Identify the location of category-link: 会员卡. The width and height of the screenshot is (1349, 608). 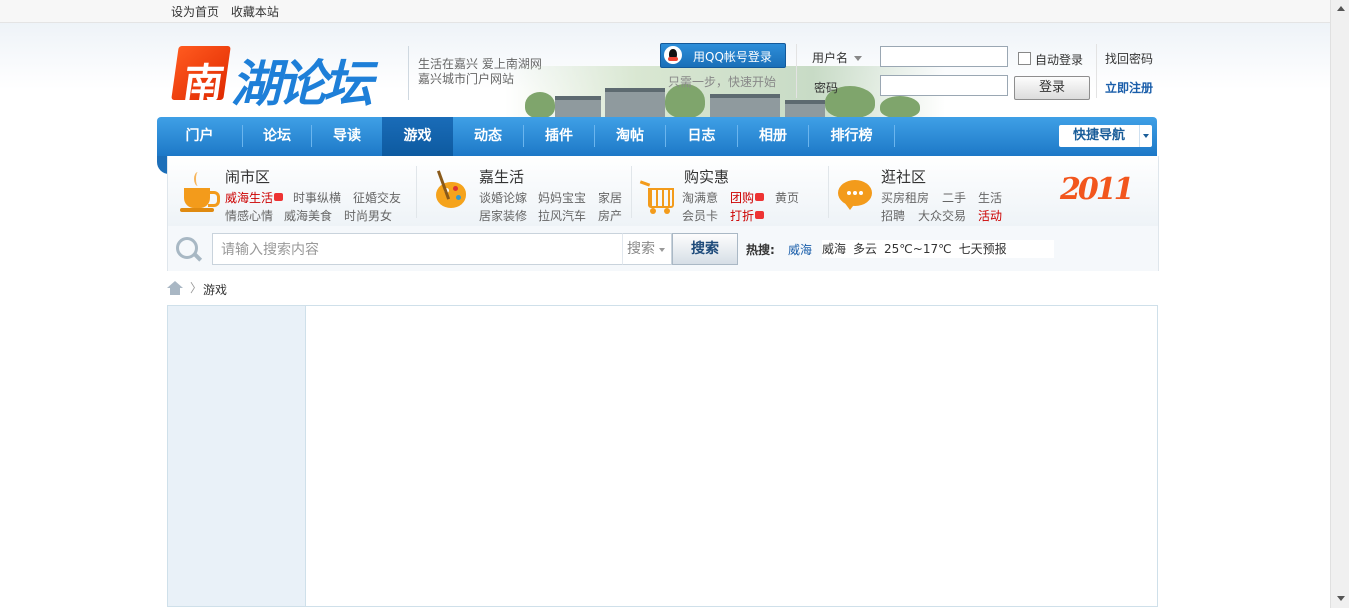
(700, 215).